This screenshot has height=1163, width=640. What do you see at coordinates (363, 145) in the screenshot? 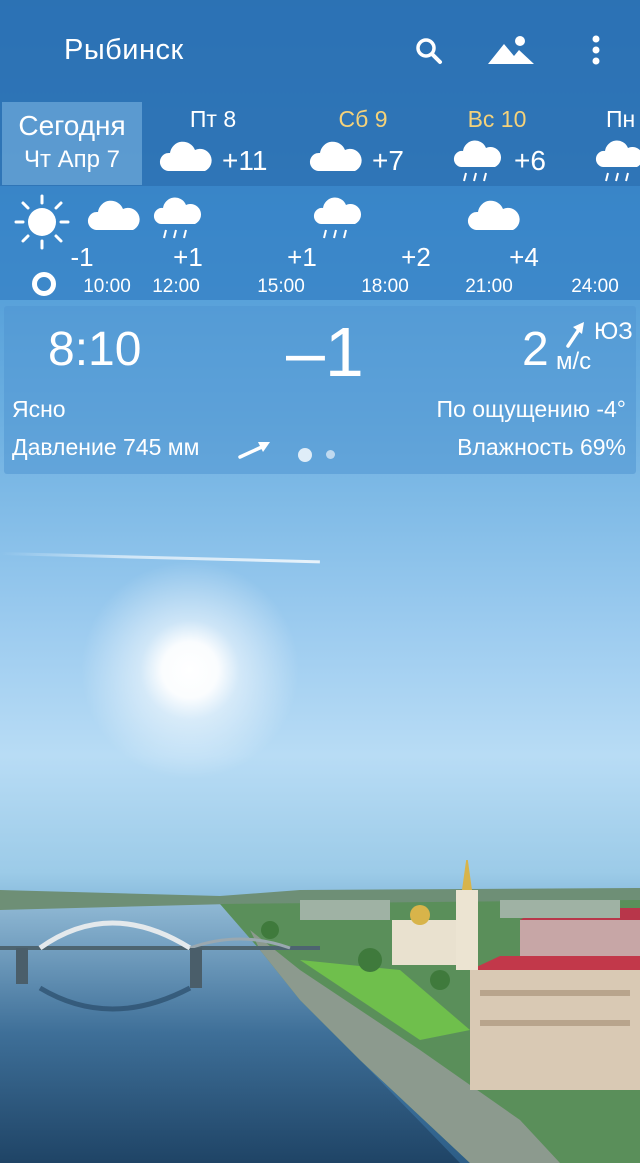
I see `day-tab-sat: Сб 9 +7` at bounding box center [363, 145].